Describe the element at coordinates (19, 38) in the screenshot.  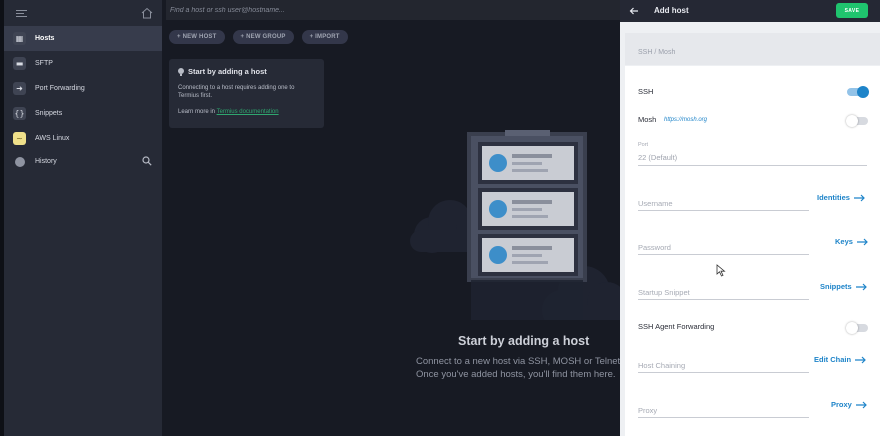
I see `hosts-icon: ▦` at that location.